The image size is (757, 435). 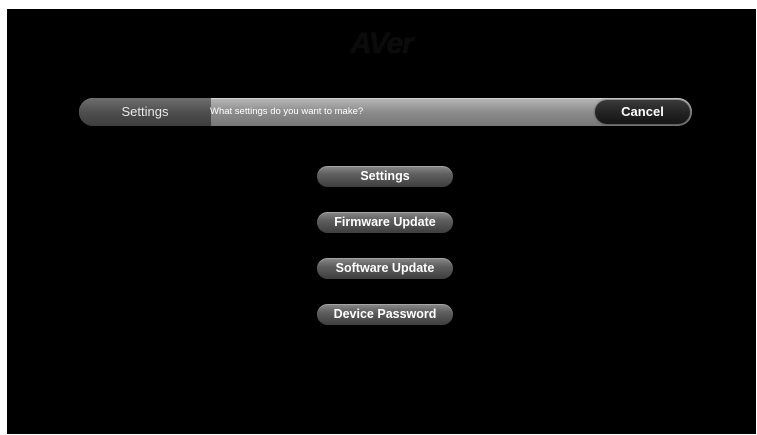 I want to click on cancel-button: Cancel, so click(x=642, y=112).